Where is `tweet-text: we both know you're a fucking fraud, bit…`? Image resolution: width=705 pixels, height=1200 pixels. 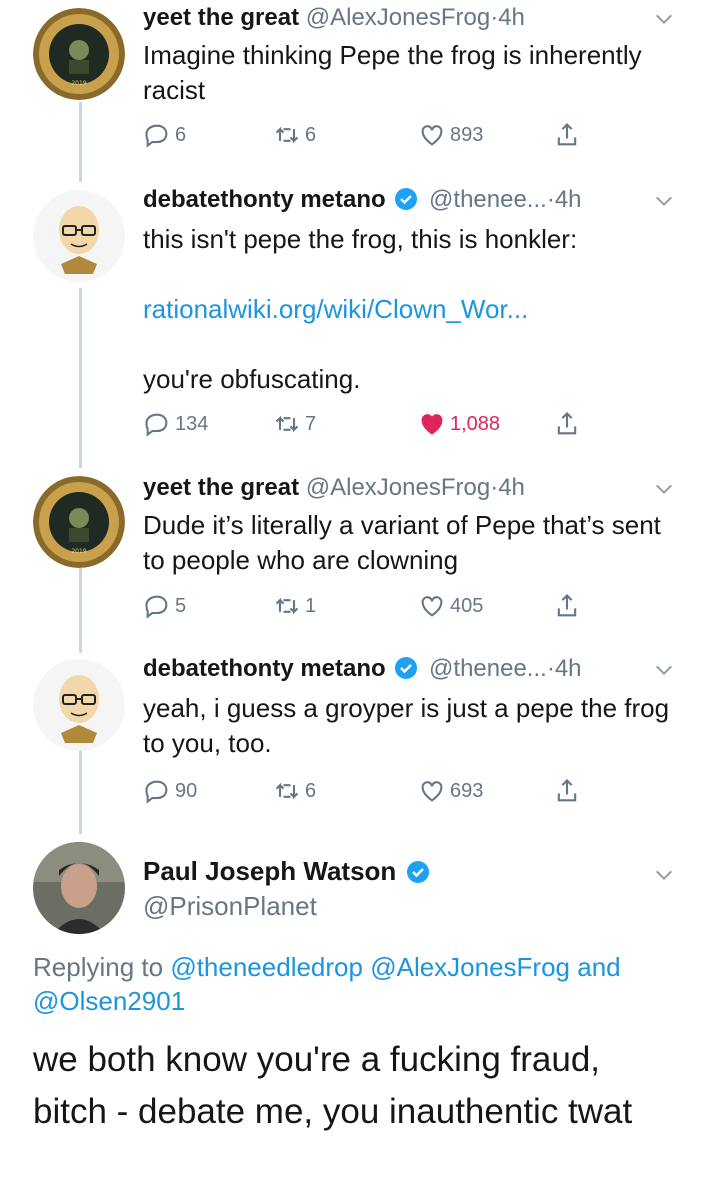 tweet-text: we both know you're a fucking fraud, bit… is located at coordinates (333, 1085).